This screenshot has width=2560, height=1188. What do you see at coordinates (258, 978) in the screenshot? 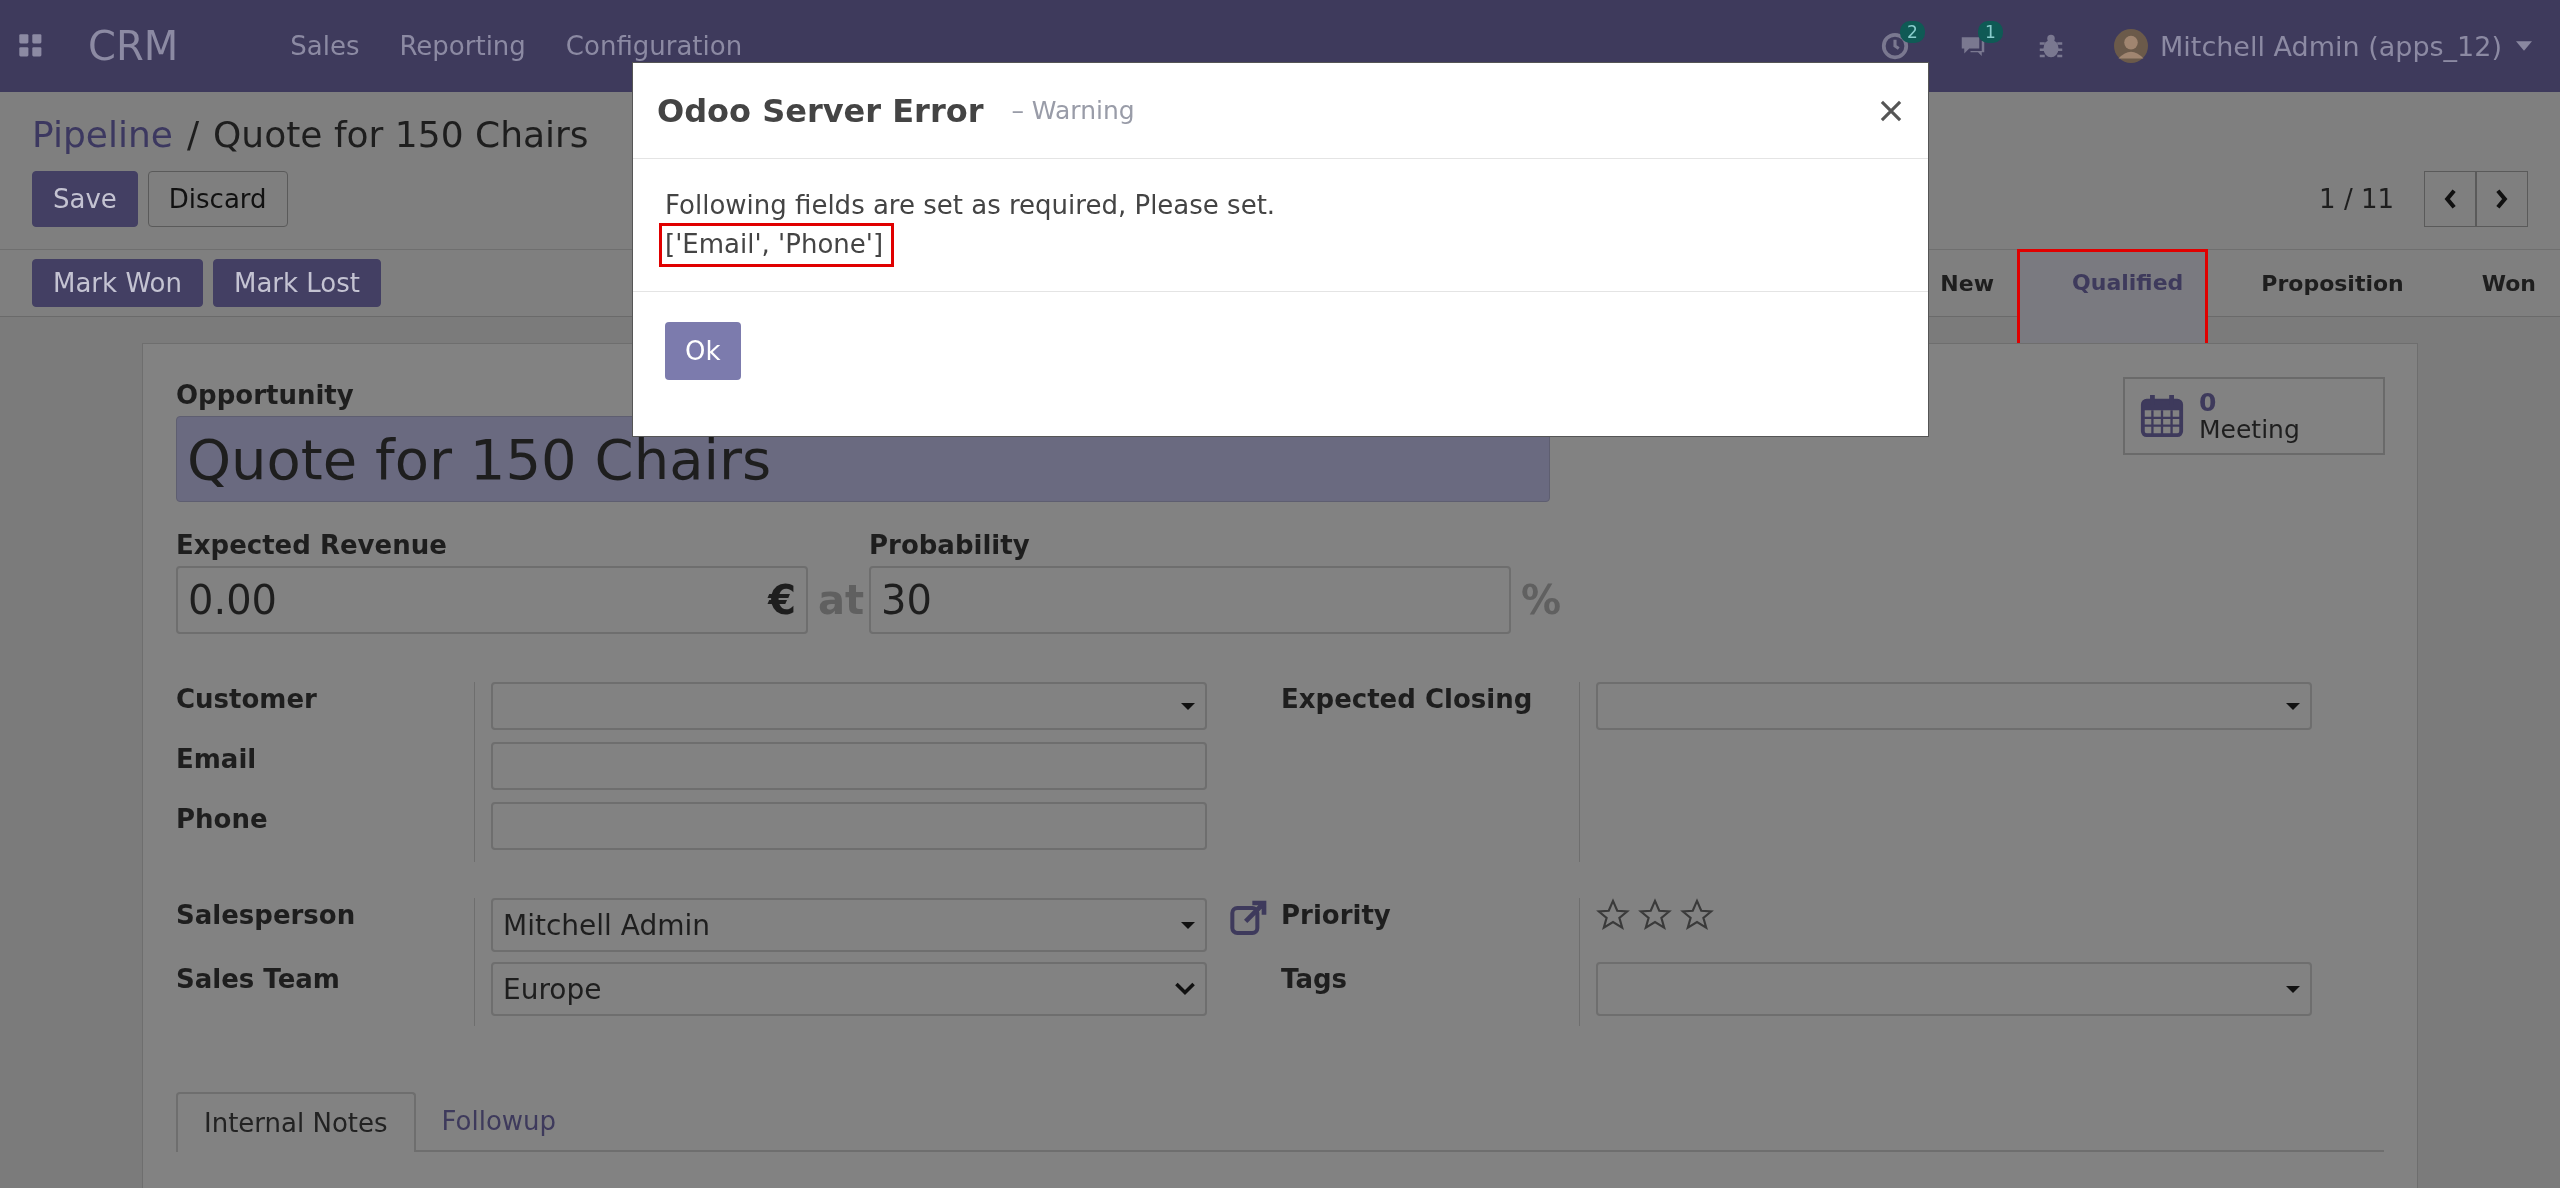
I see `field-label: Sales Team` at bounding box center [258, 978].